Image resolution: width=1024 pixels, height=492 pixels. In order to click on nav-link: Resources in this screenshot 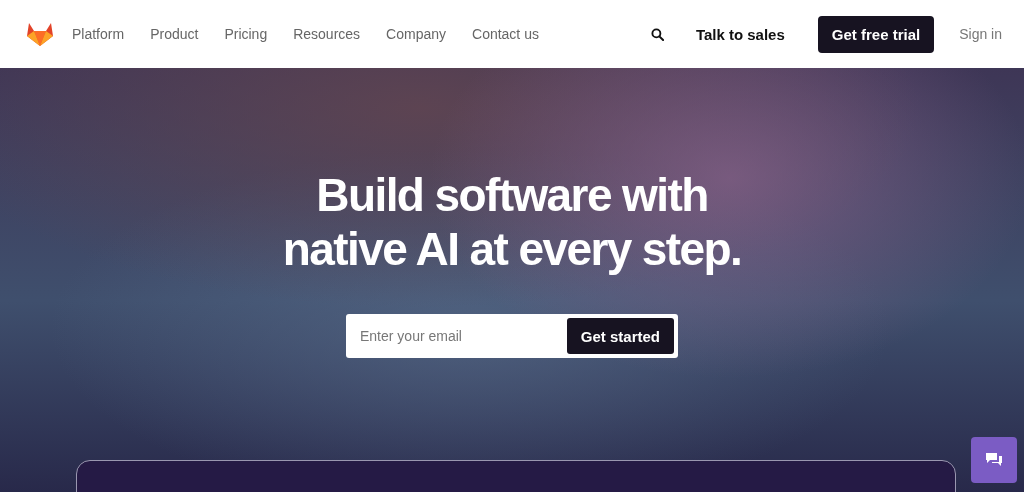, I will do `click(327, 34)`.